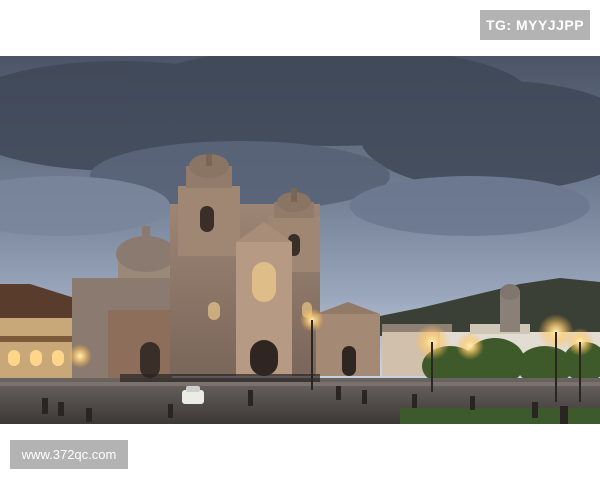 The height and width of the screenshot is (480, 600). Describe the element at coordinates (69, 454) in the screenshot. I see `watermark-url: www.372qc.com` at that location.